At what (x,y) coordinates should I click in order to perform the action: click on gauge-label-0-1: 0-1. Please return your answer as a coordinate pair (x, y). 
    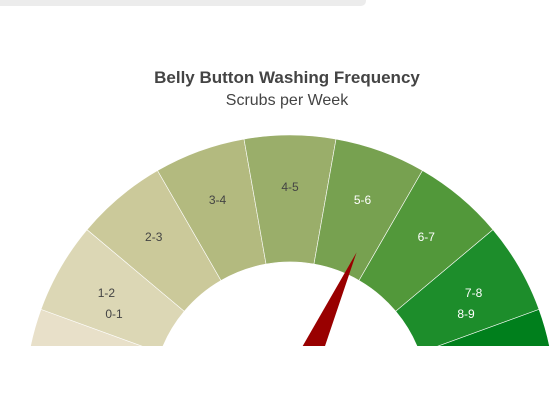
    Looking at the image, I should click on (114, 314).